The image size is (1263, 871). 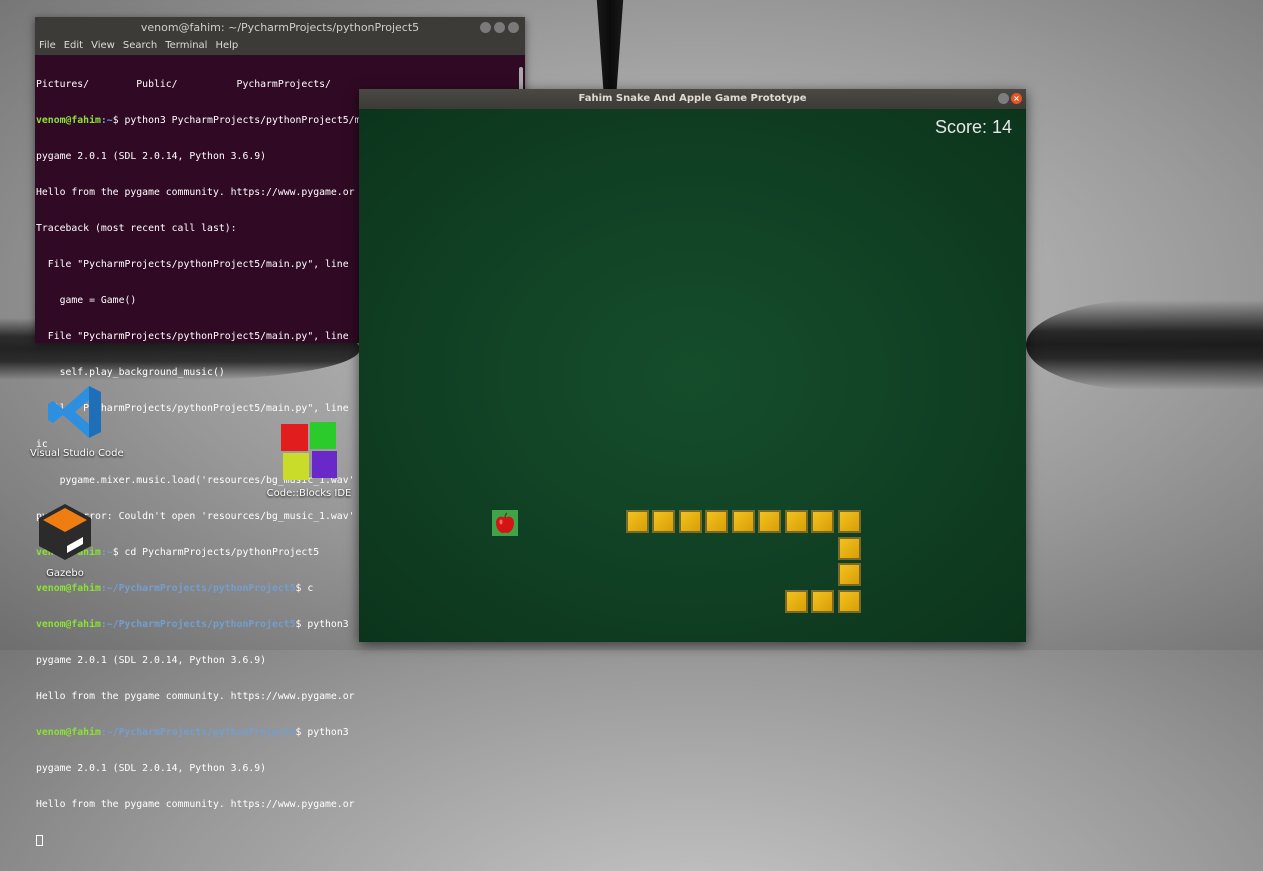 What do you see at coordinates (513, 27) in the screenshot?
I see `close-icon` at bounding box center [513, 27].